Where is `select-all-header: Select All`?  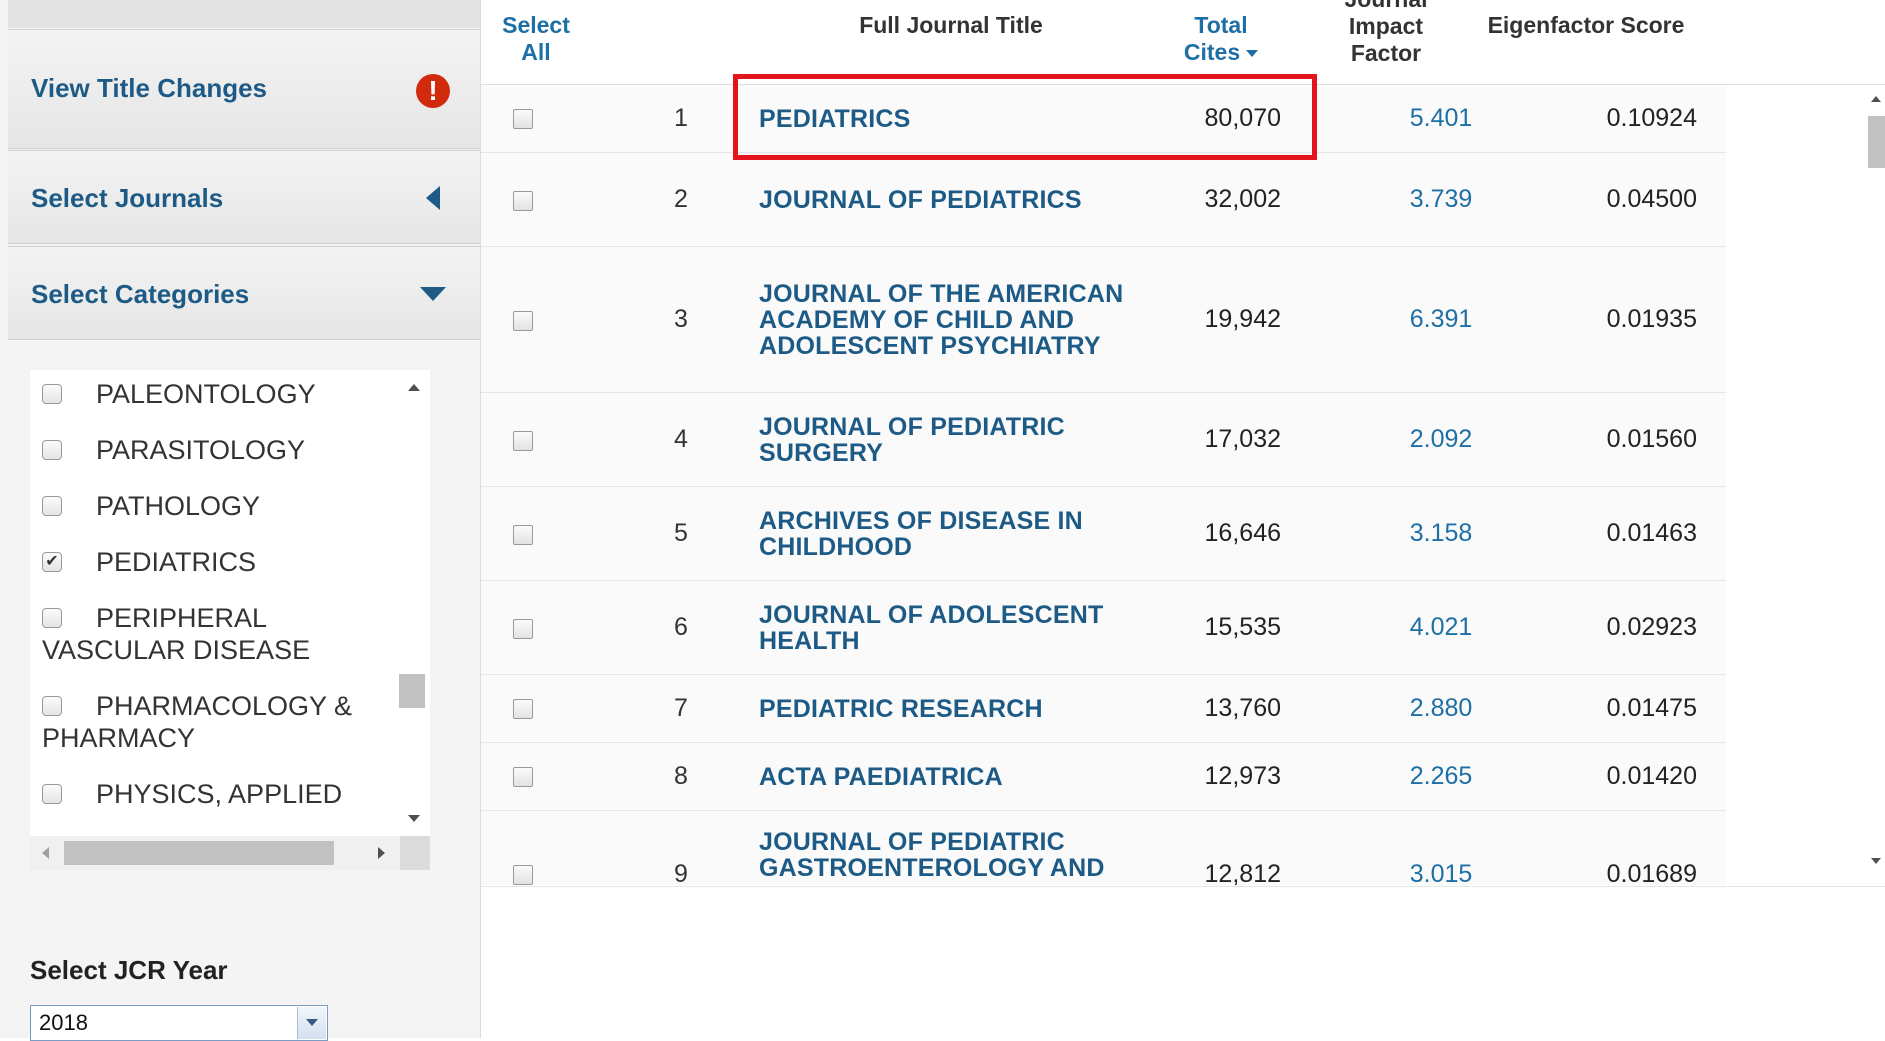 select-all-header: Select All is located at coordinates (536, 39).